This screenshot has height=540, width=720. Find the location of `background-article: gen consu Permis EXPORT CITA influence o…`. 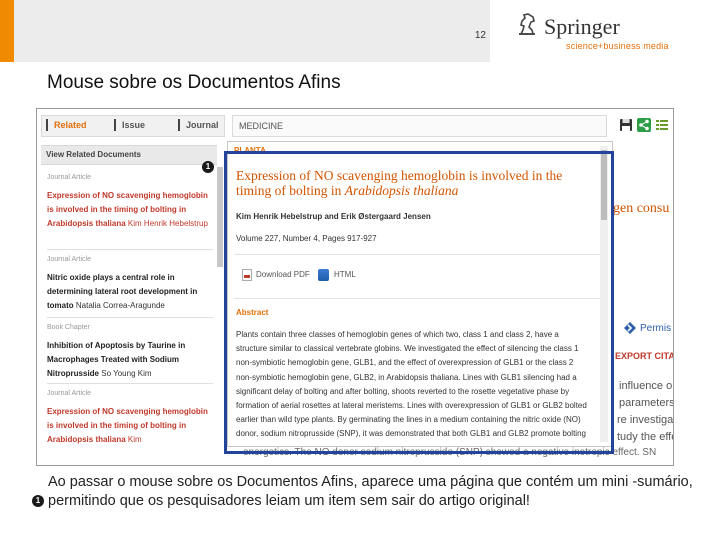

background-article: gen consu Permis EXPORT CITA influence o… is located at coordinates (640, 287).